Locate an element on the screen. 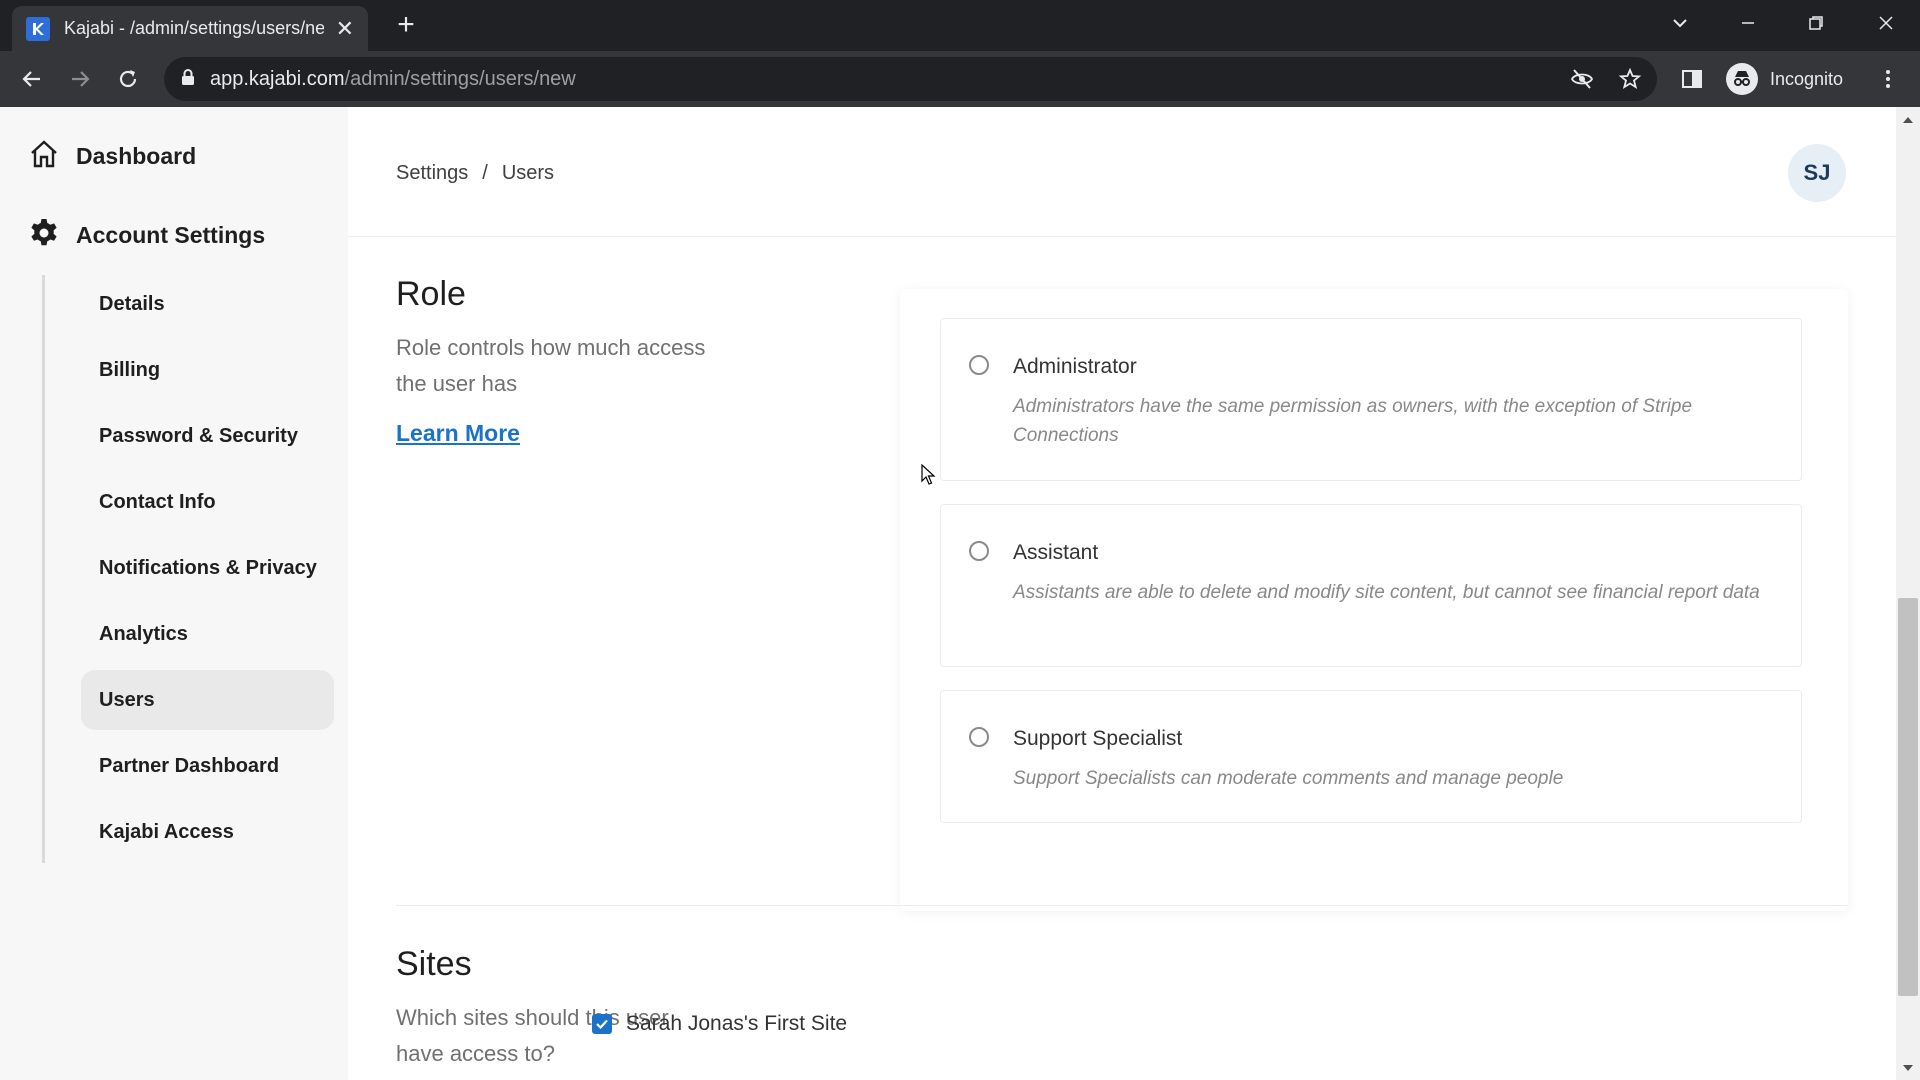 The image size is (1920, 1080). breadcrumb-users: Users is located at coordinates (528, 173).